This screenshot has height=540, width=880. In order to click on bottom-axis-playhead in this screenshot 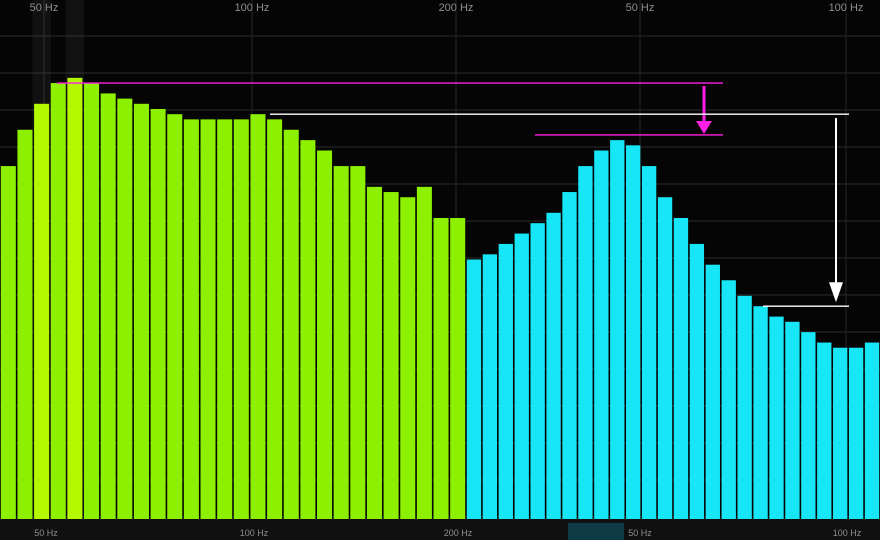, I will do `click(596, 531)`.